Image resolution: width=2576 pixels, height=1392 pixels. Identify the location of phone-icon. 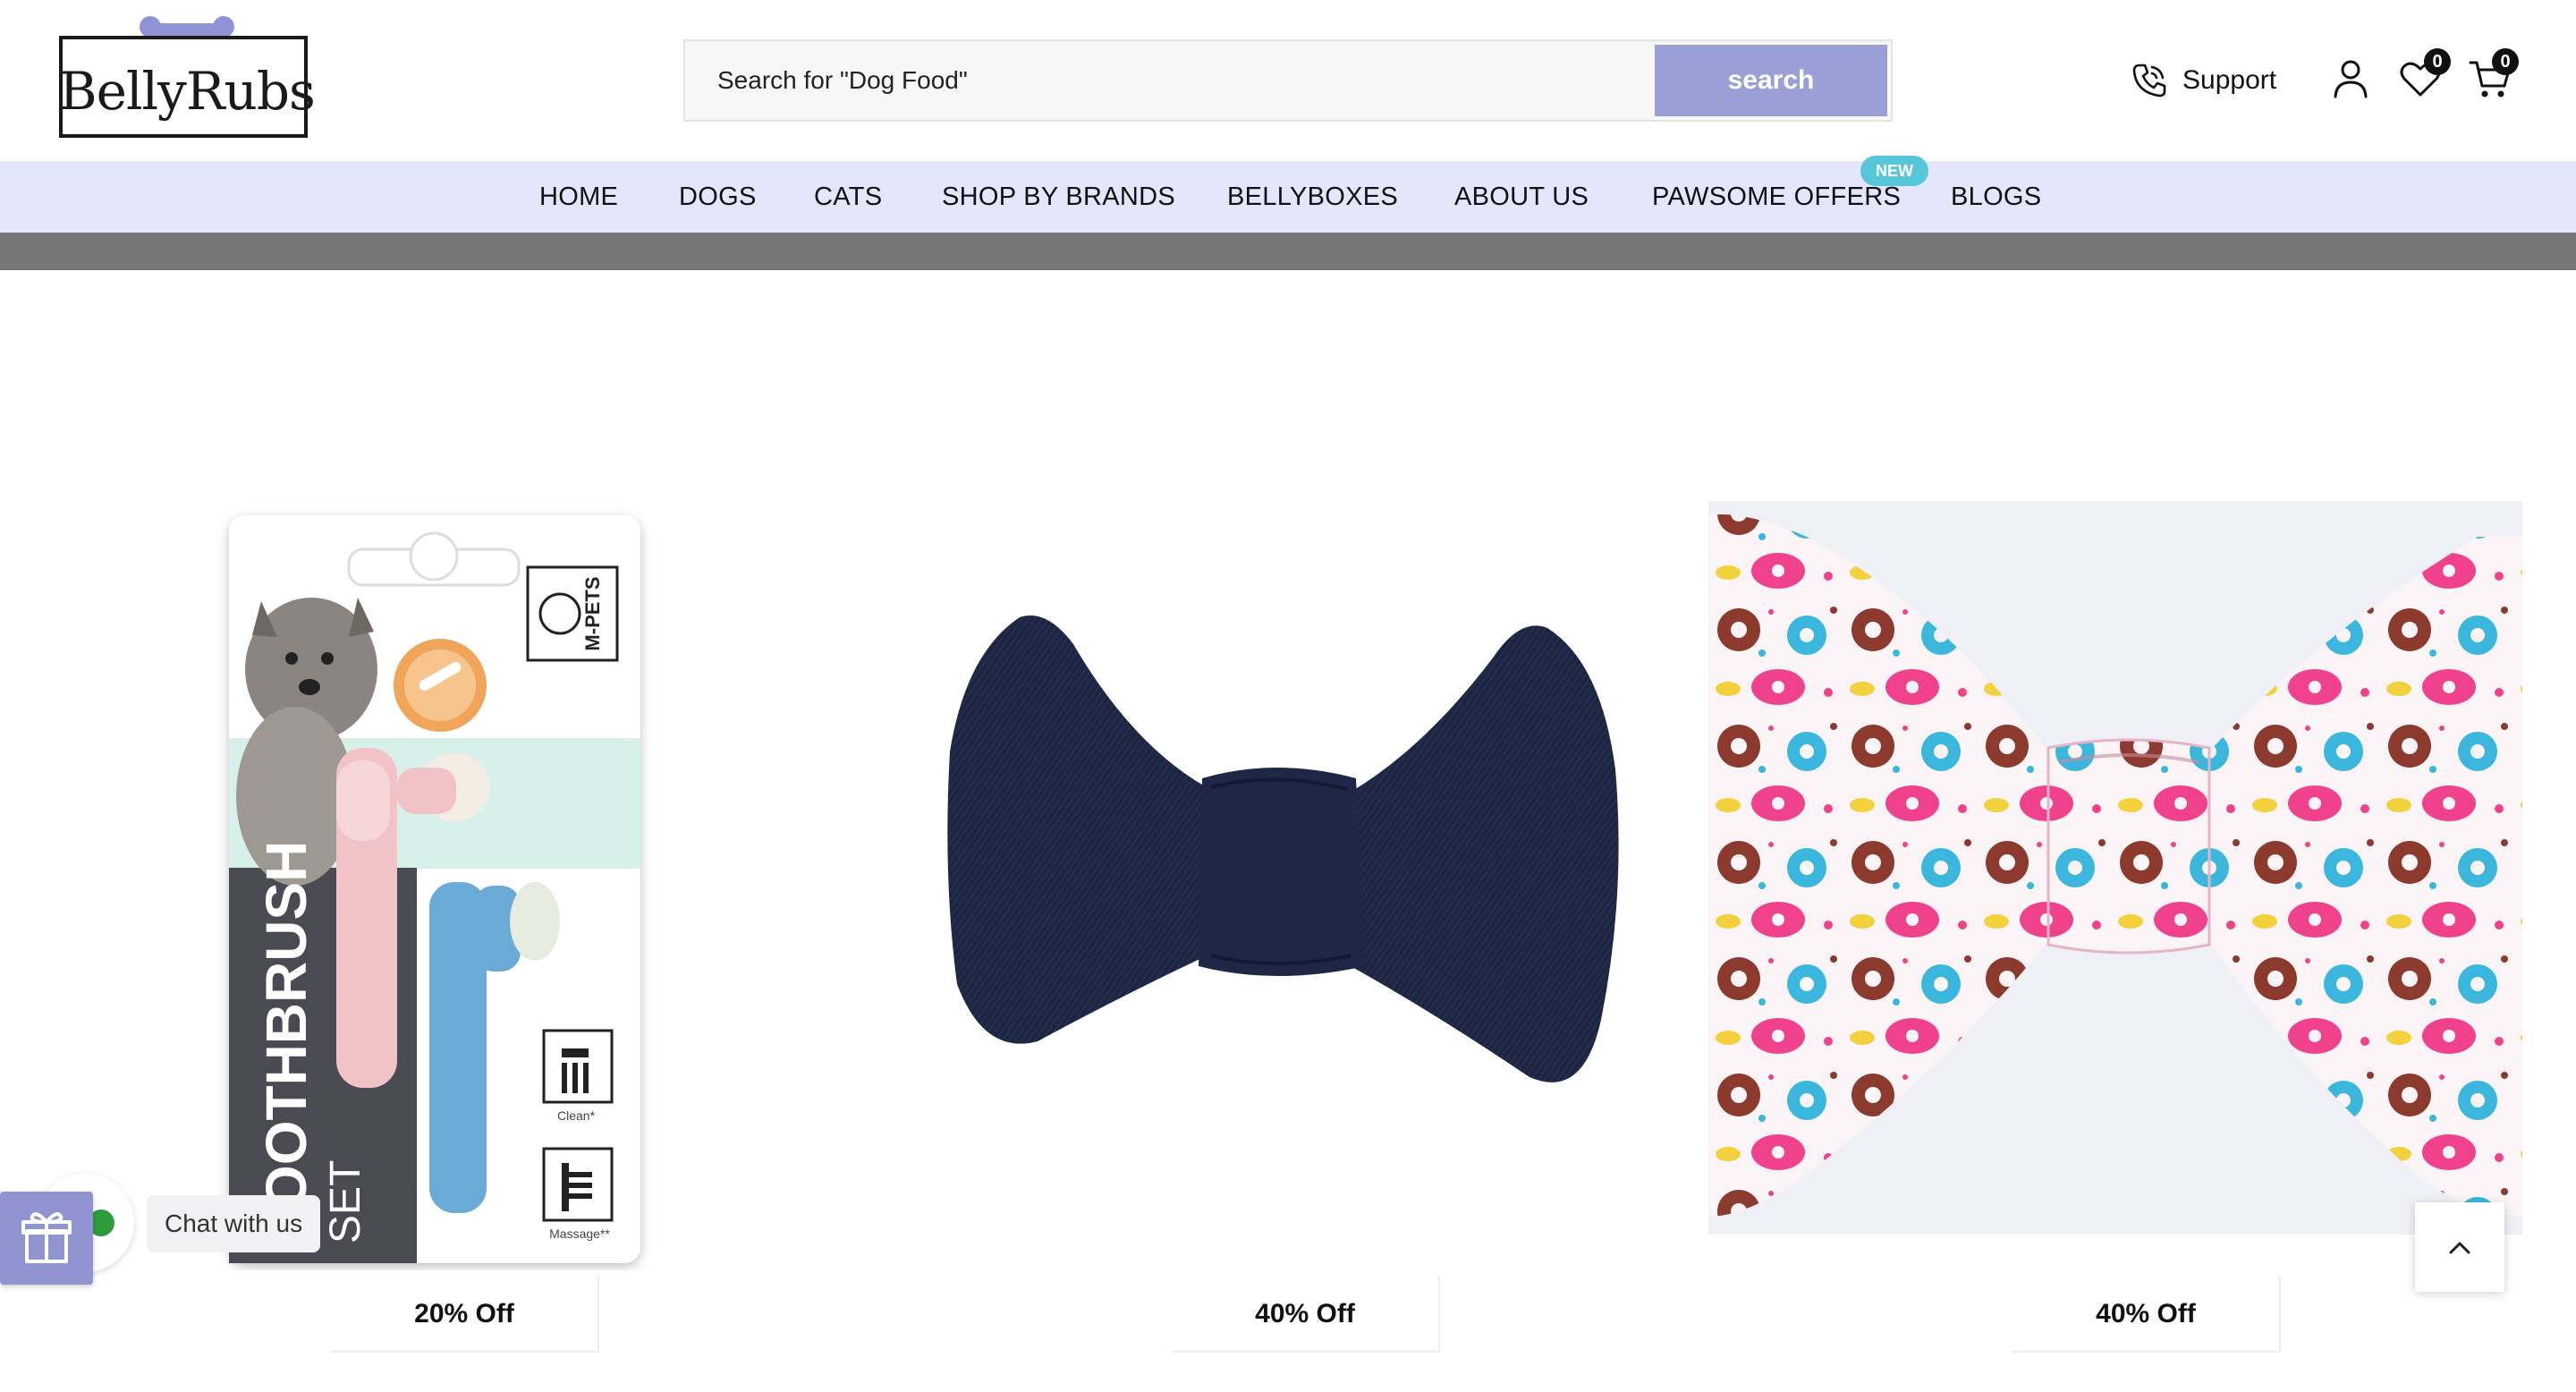
(2149, 81).